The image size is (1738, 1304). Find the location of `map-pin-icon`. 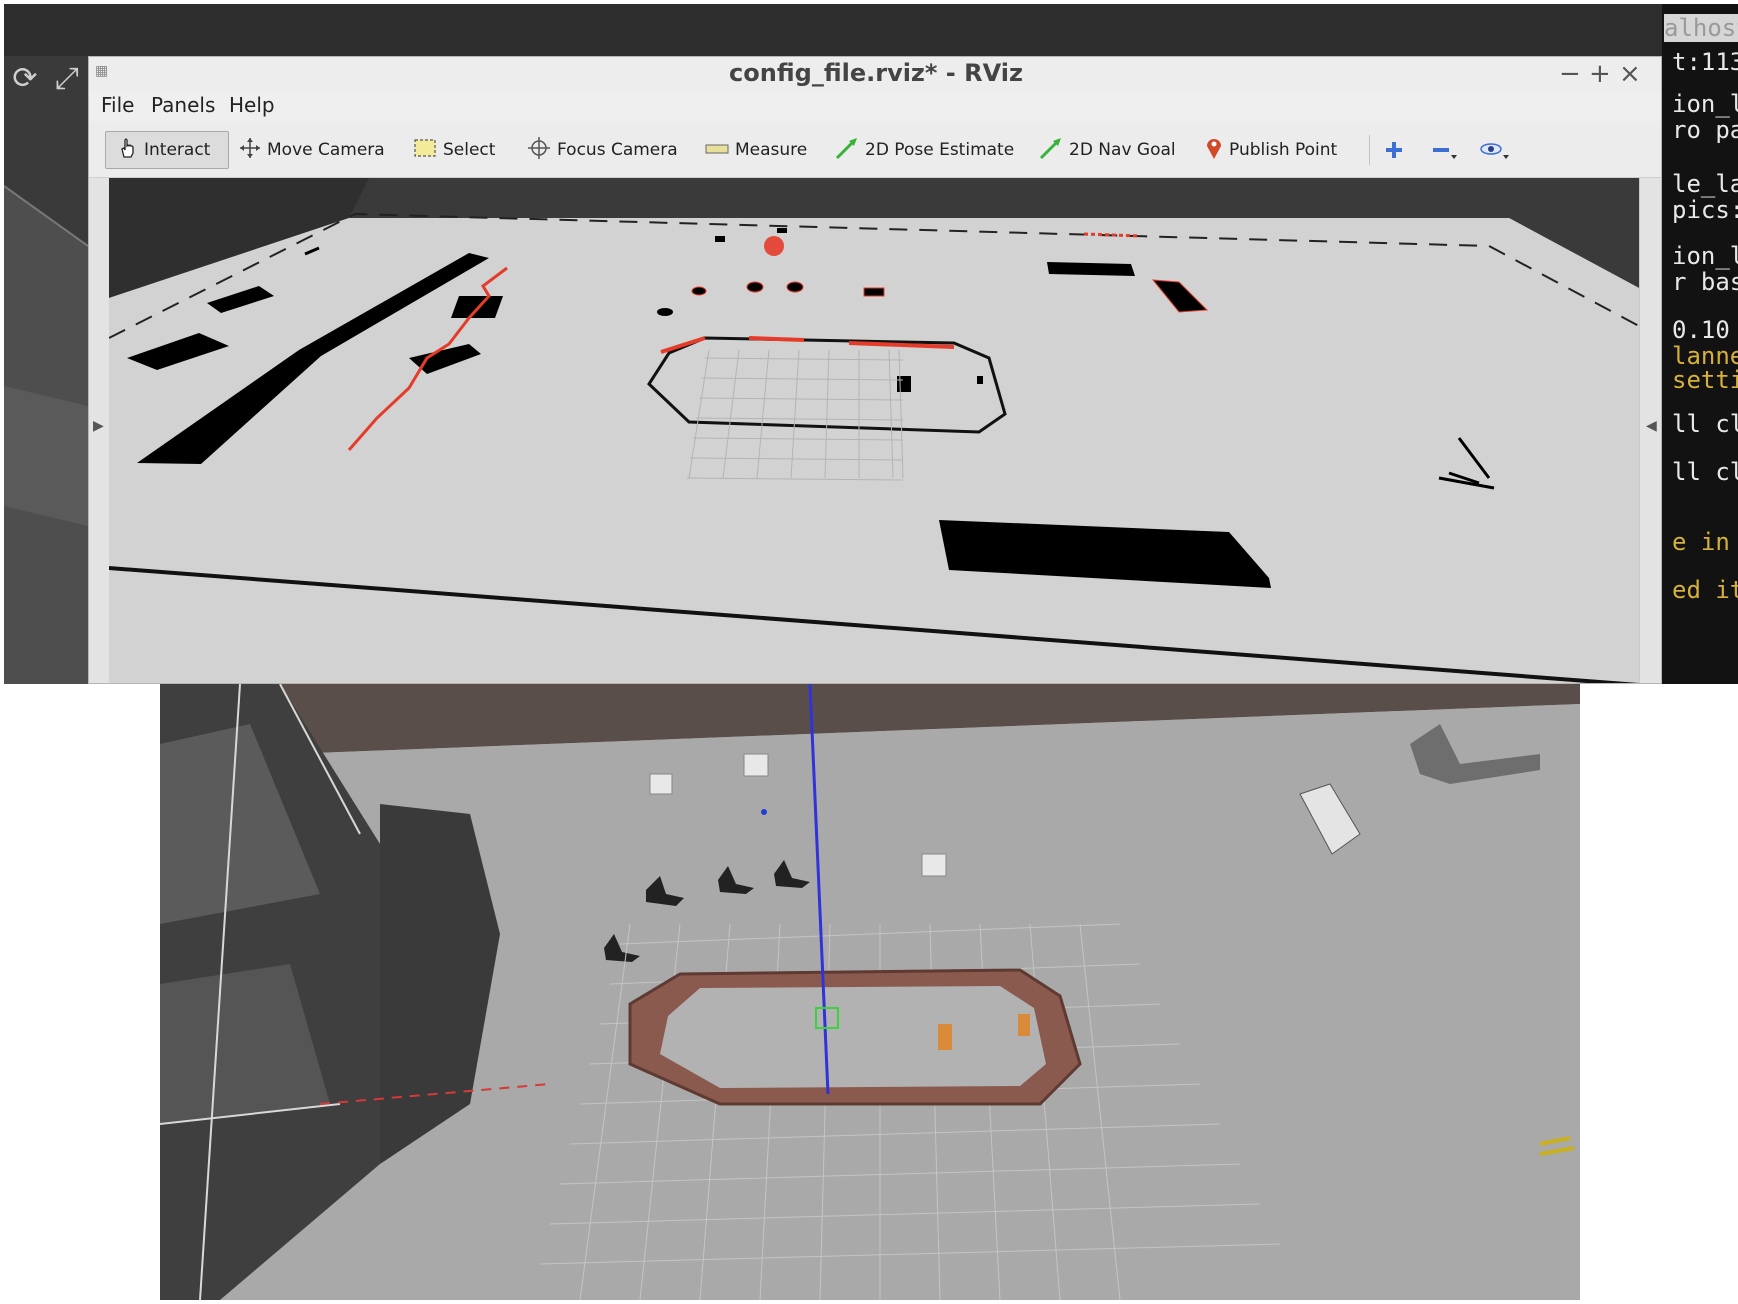

map-pin-icon is located at coordinates (1214, 150).